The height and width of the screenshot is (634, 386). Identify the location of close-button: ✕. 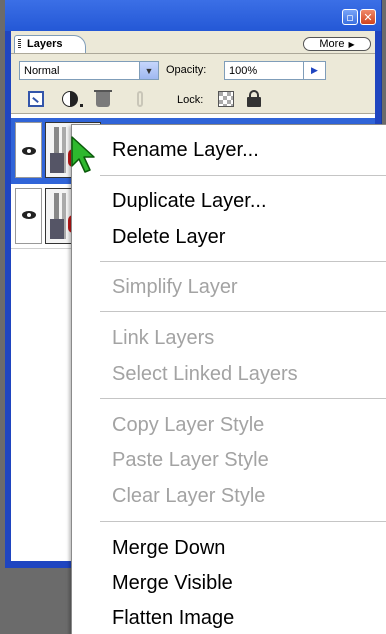
(368, 17).